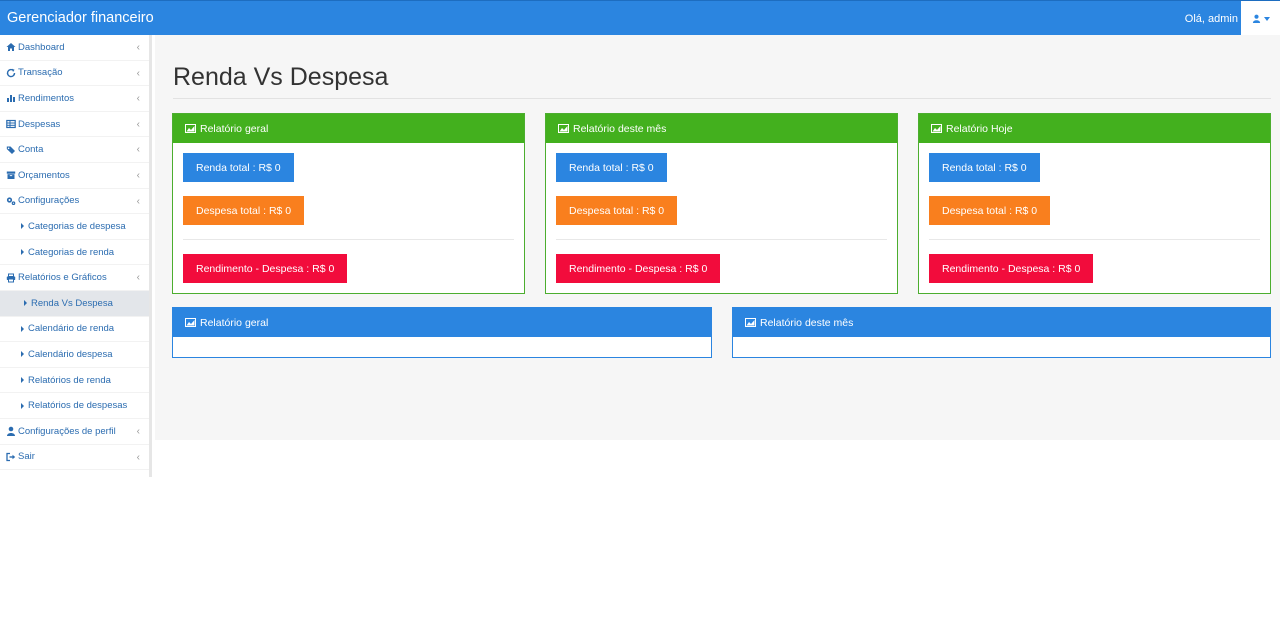  I want to click on sidebar-item-categorias-renda: Categorias de renda, so click(74, 253).